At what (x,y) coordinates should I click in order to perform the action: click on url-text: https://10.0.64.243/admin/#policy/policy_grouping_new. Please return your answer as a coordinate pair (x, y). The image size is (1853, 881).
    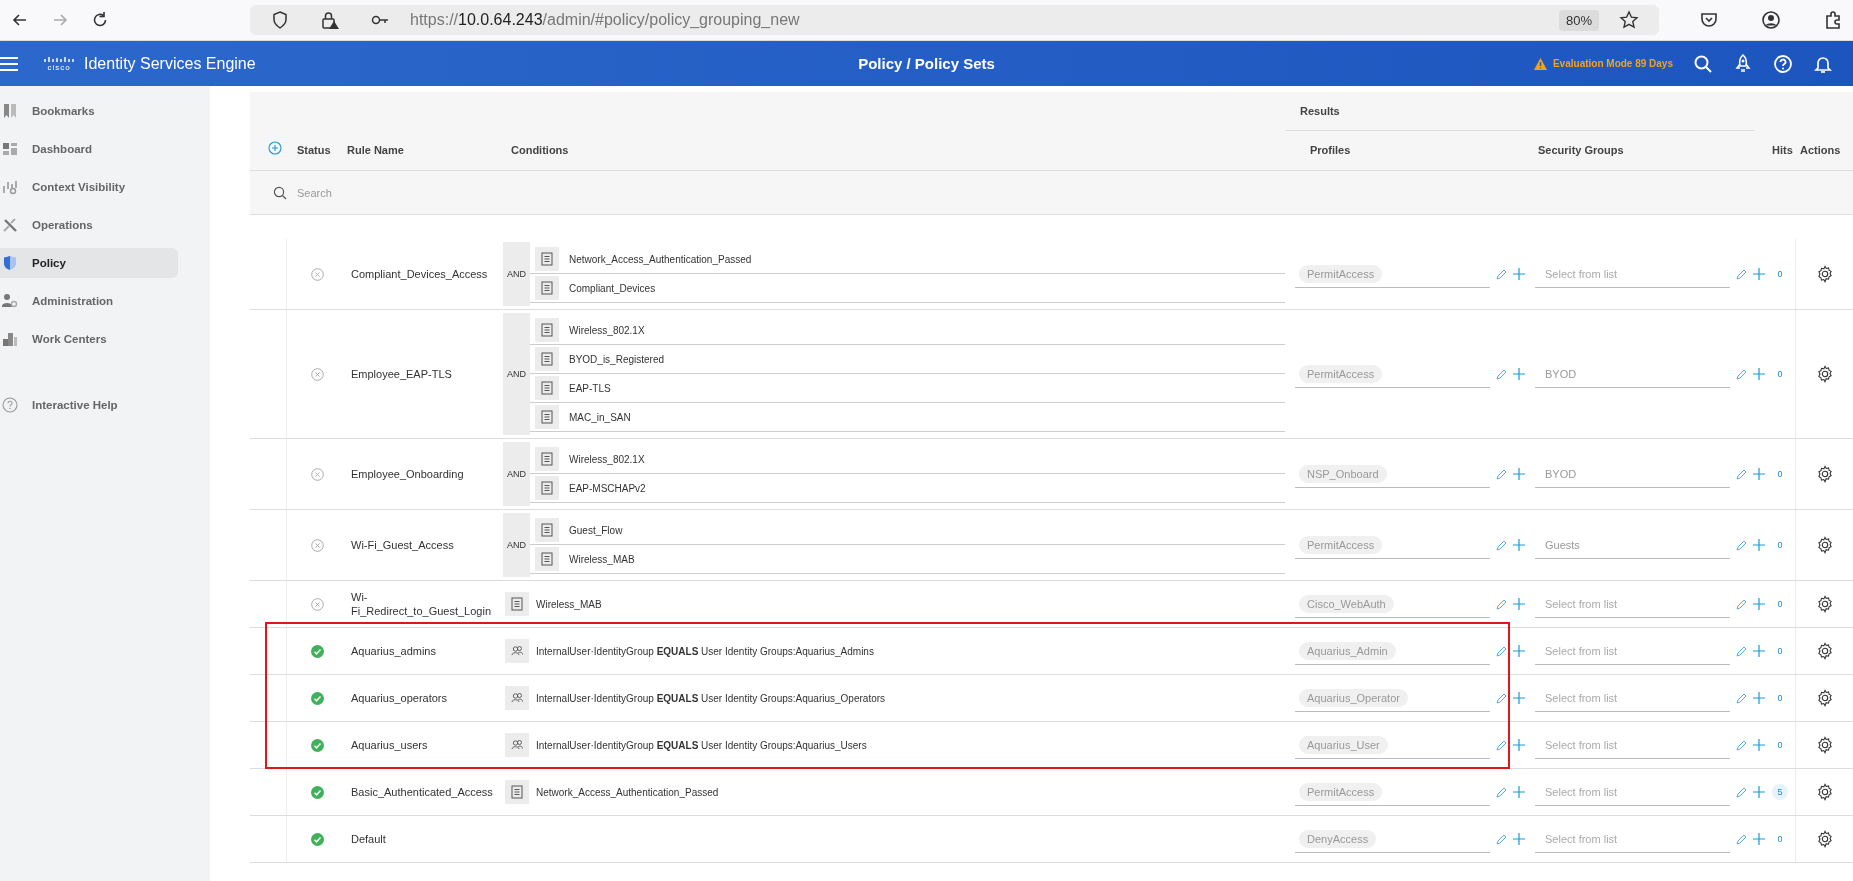
    Looking at the image, I should click on (979, 20).